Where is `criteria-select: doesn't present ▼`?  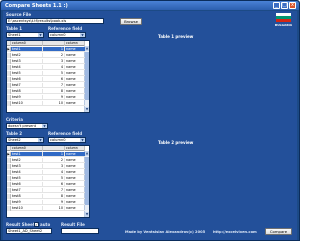 criteria-select: doesn't present ▼ is located at coordinates (27, 126).